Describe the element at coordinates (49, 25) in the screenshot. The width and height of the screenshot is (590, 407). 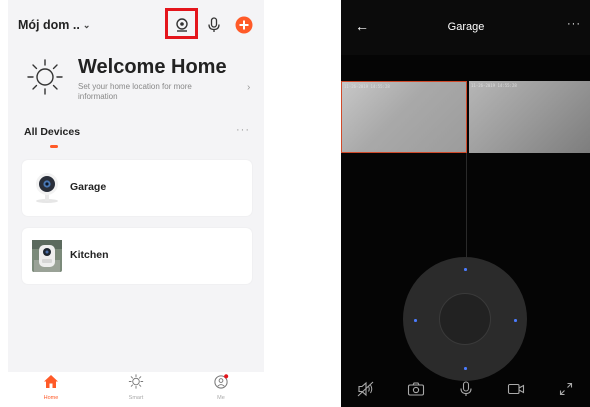
I see `home-name: Mój dom ..` at that location.